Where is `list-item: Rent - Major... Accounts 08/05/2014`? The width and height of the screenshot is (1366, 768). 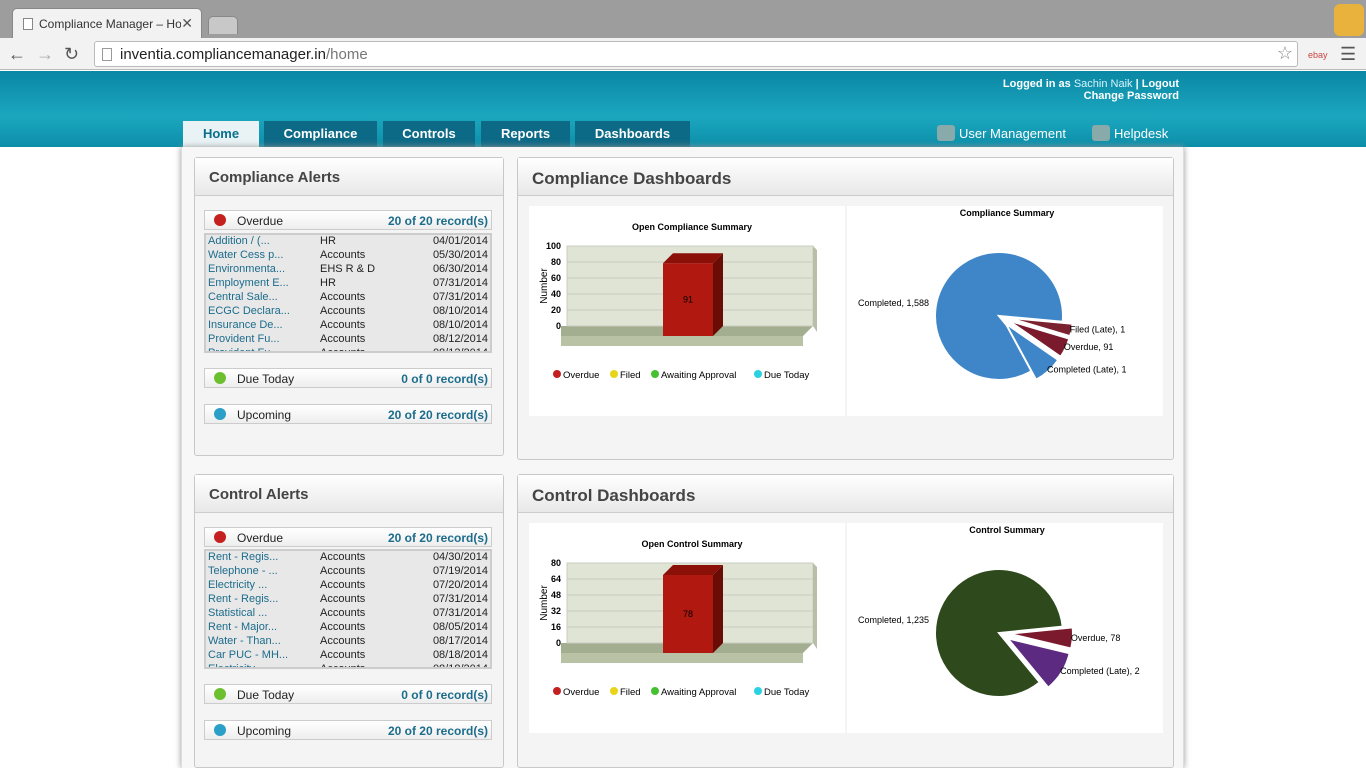
list-item: Rent - Major... Accounts 08/05/2014 is located at coordinates (348, 628).